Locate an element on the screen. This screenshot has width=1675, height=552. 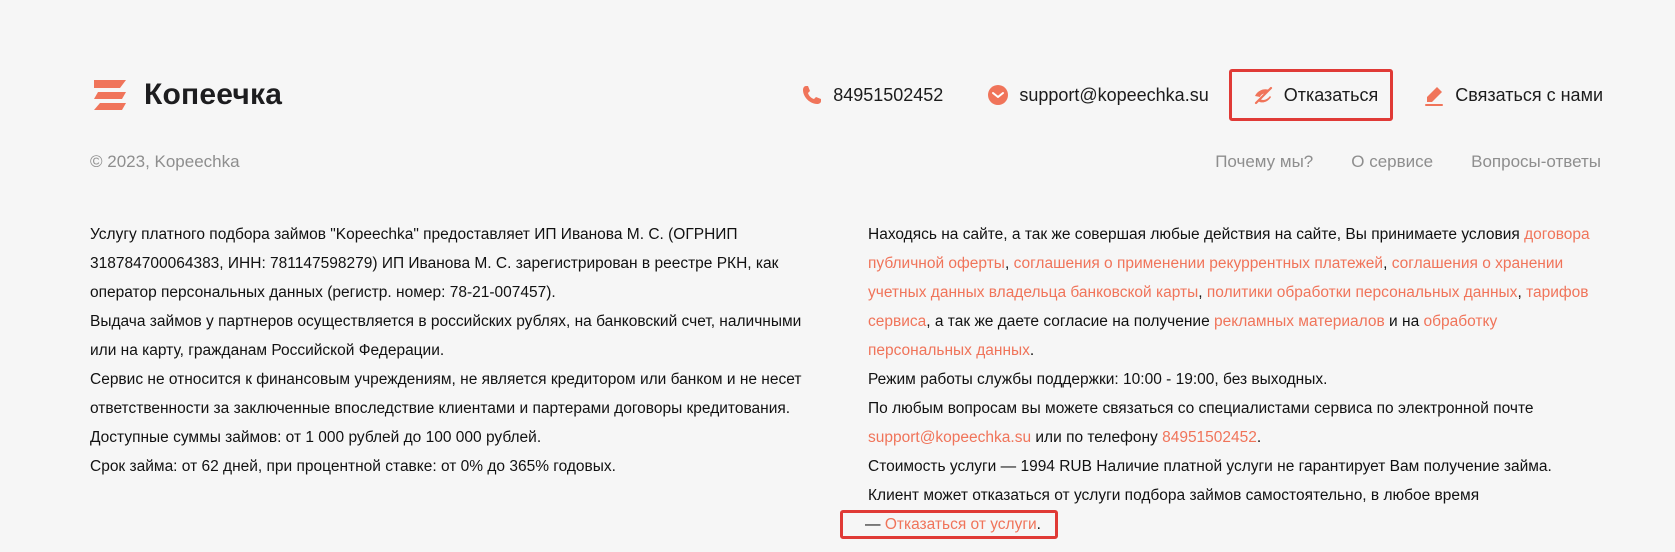
support-phone-link: 84951502452 is located at coordinates (1209, 437).